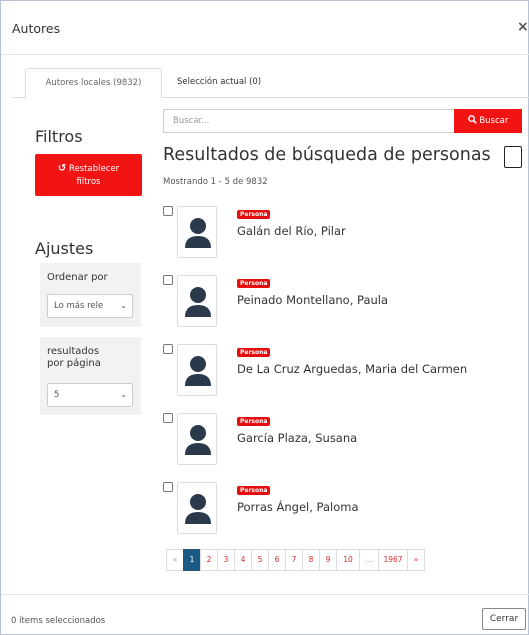 This screenshot has width=529, height=635. I want to click on page-prev: «, so click(175, 560).